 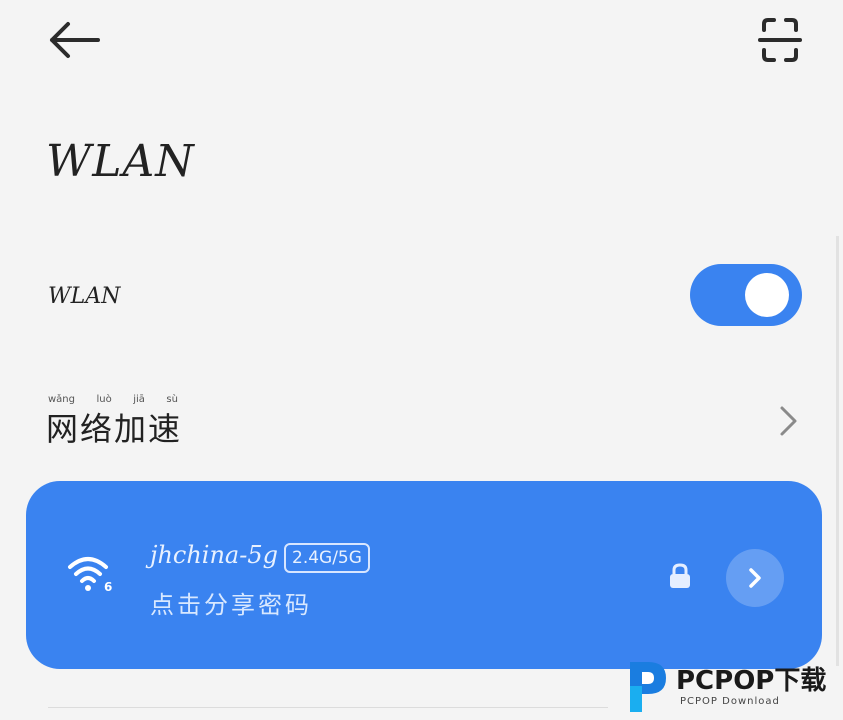 I want to click on band-badge: 2.4G/5G, so click(x=327, y=558).